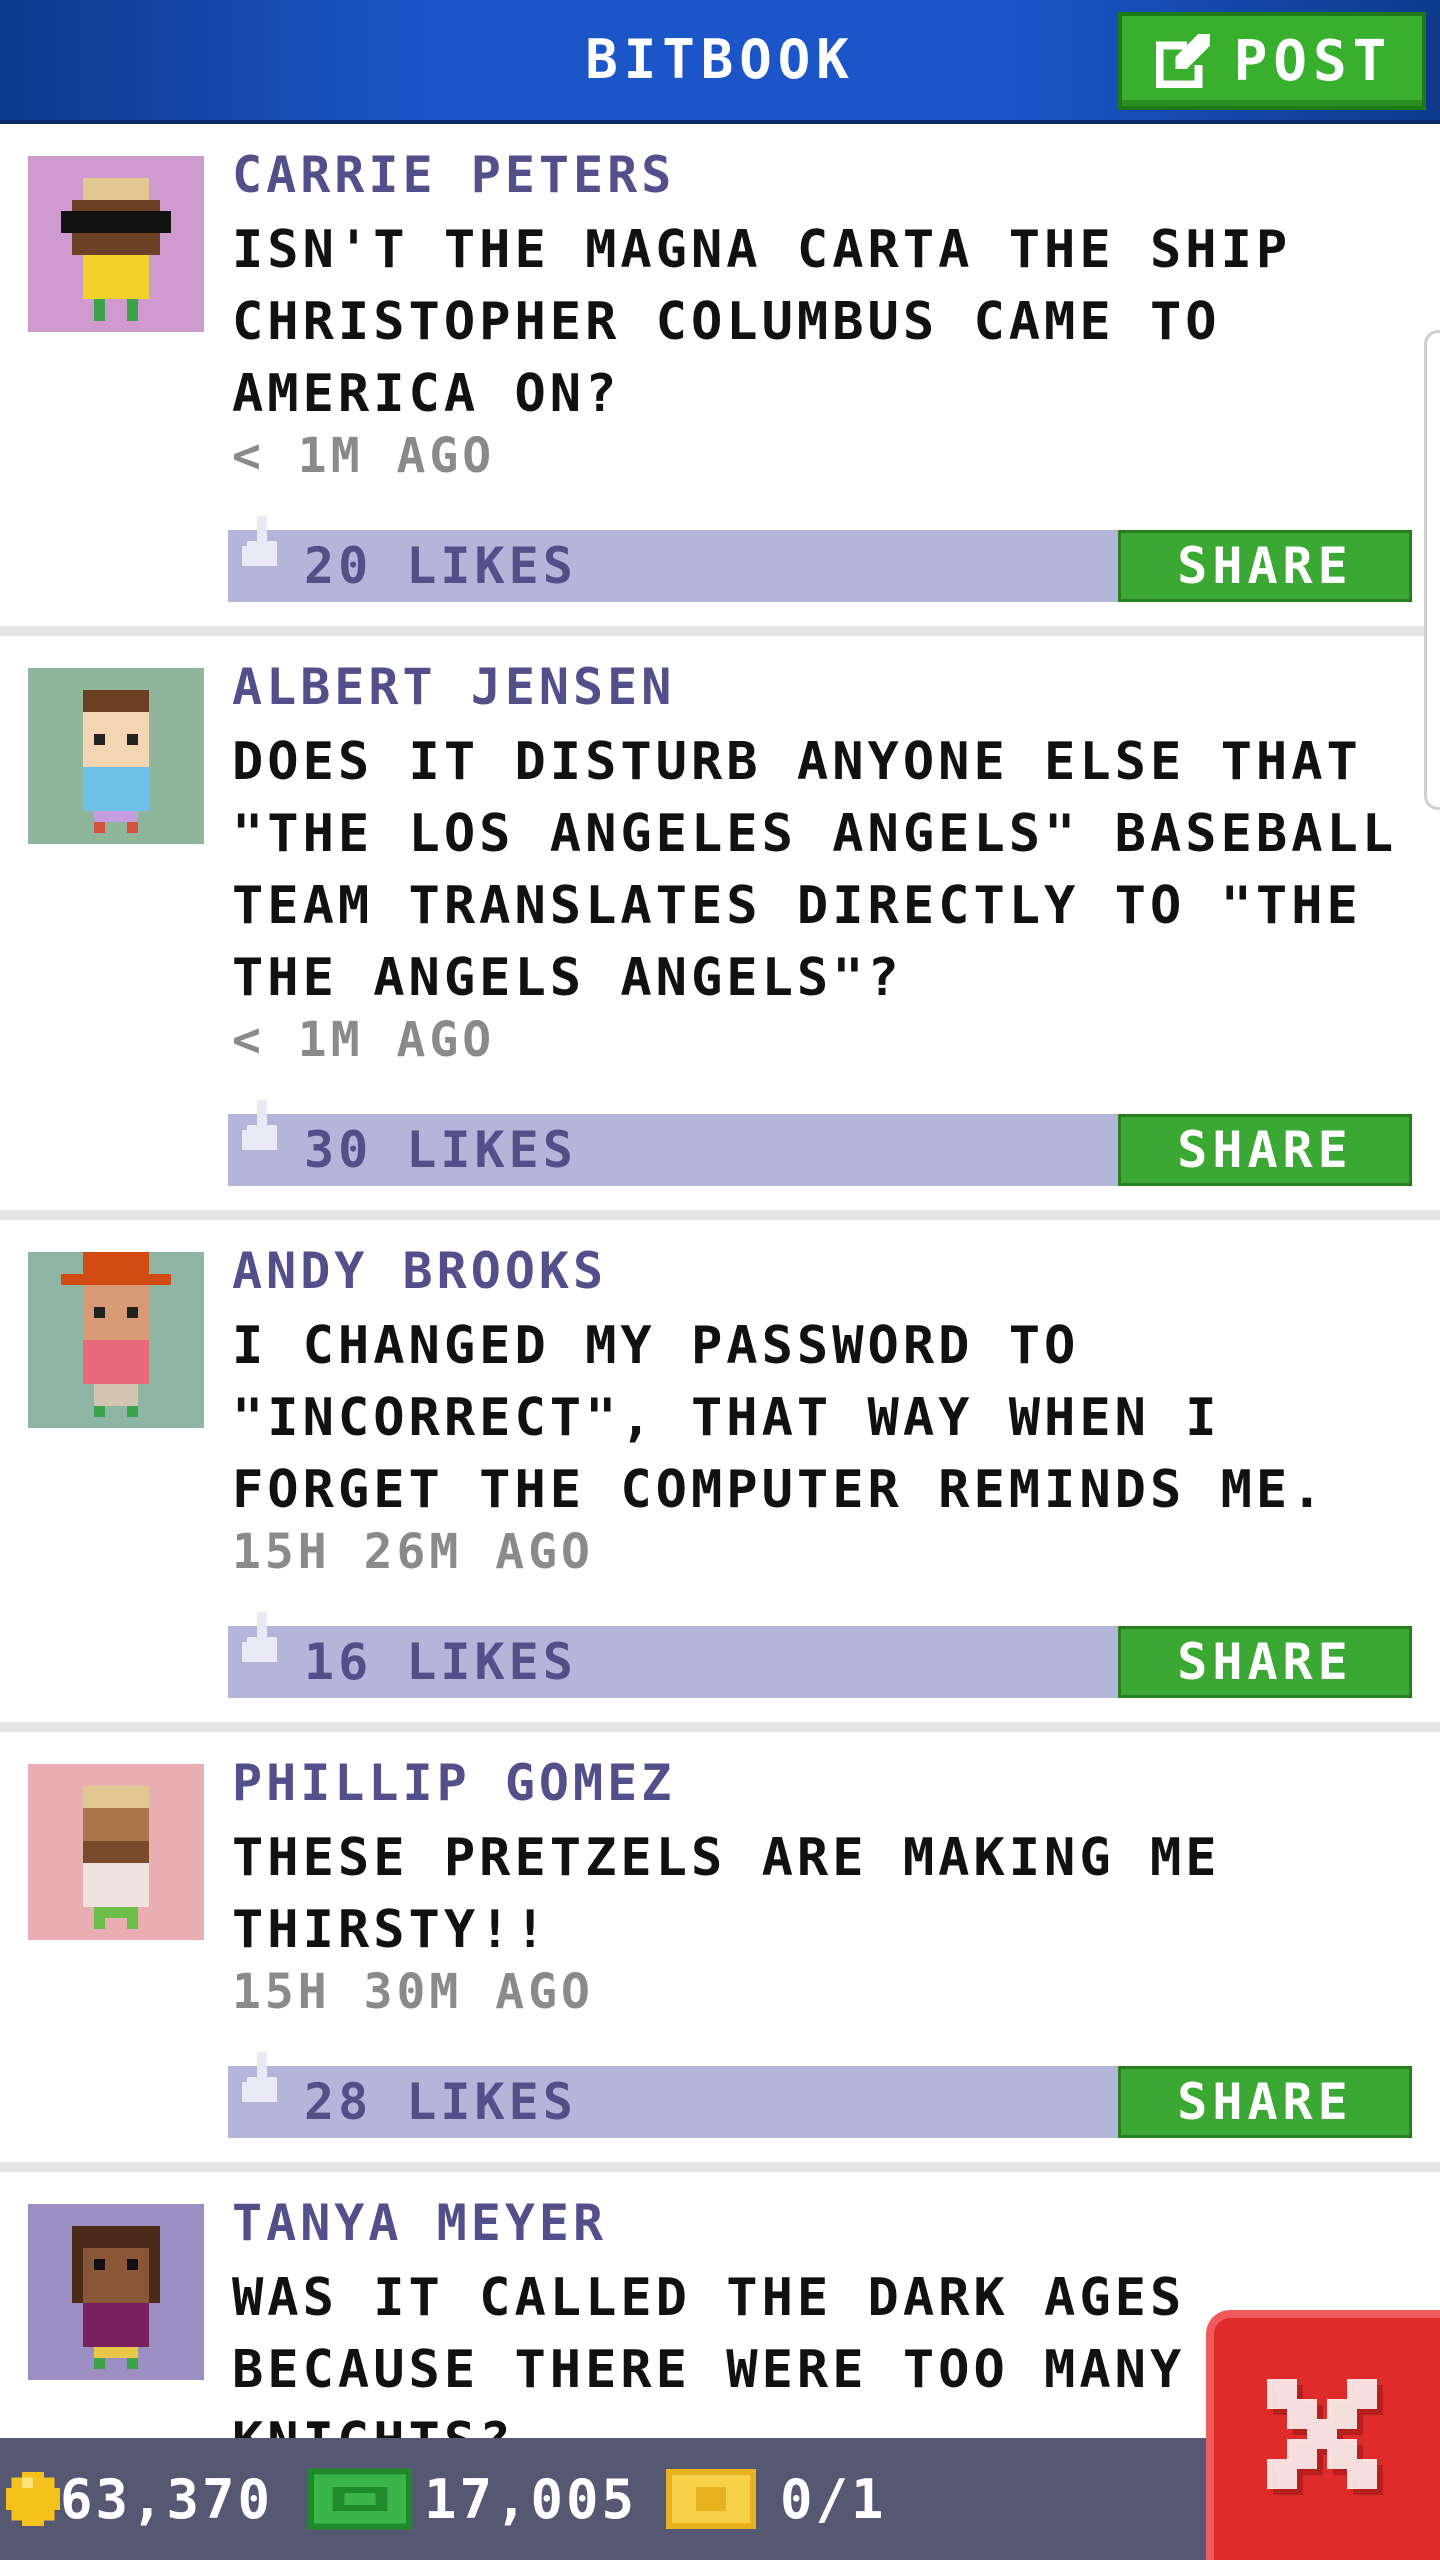  I want to click on close-icon, so click(1325, 2437).